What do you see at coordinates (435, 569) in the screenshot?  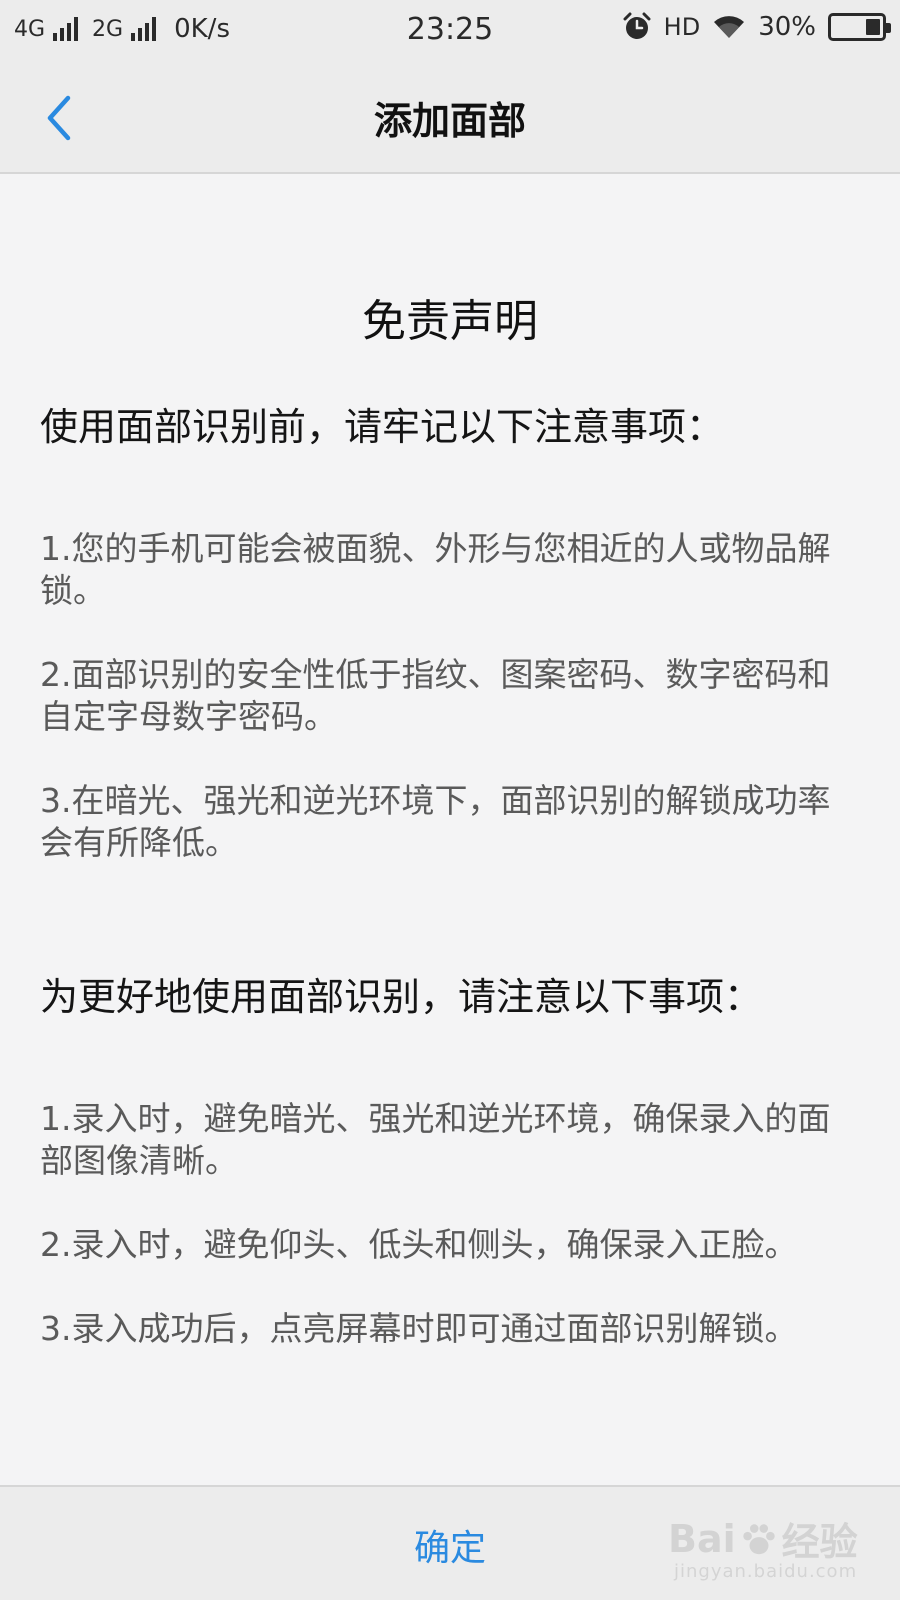 I see `notice-item: 1.您的手机可能会被面貌、外形与您相近的人或物品解锁。` at bounding box center [435, 569].